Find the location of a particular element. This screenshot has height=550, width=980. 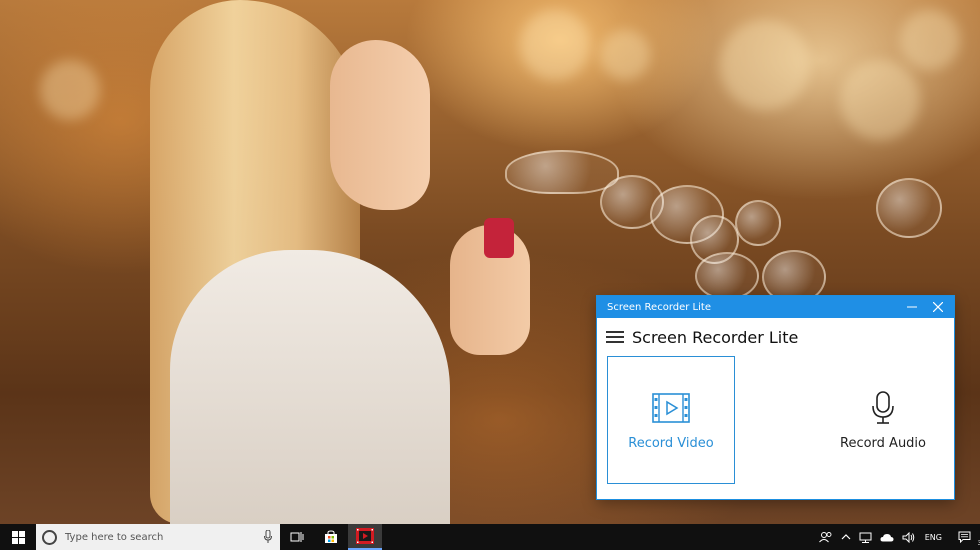

minimize-button is located at coordinates (912, 307).